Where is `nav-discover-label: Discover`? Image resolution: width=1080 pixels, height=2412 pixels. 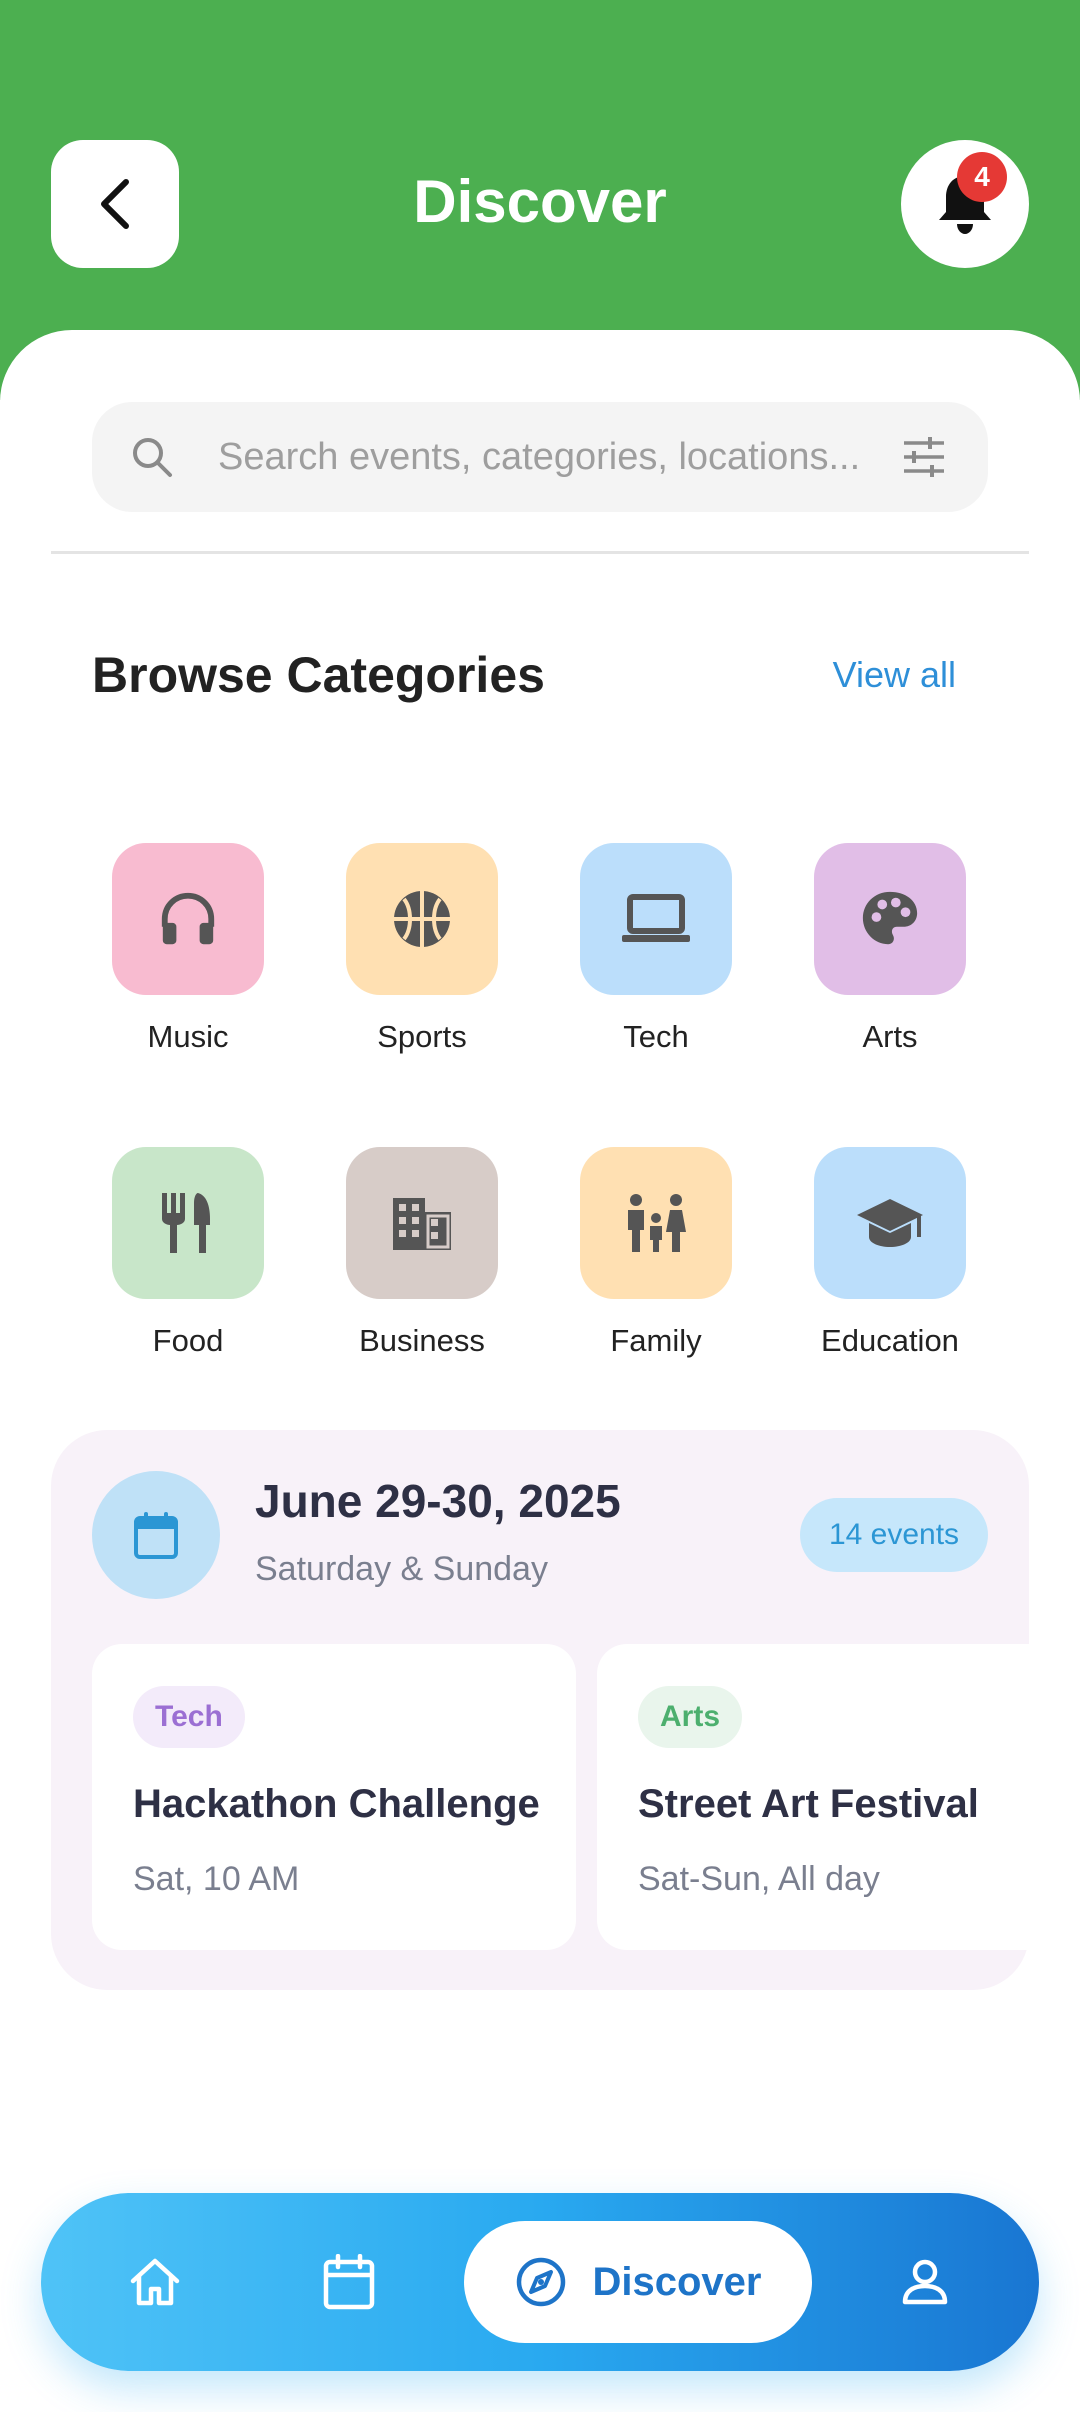 nav-discover-label: Discover is located at coordinates (677, 2281).